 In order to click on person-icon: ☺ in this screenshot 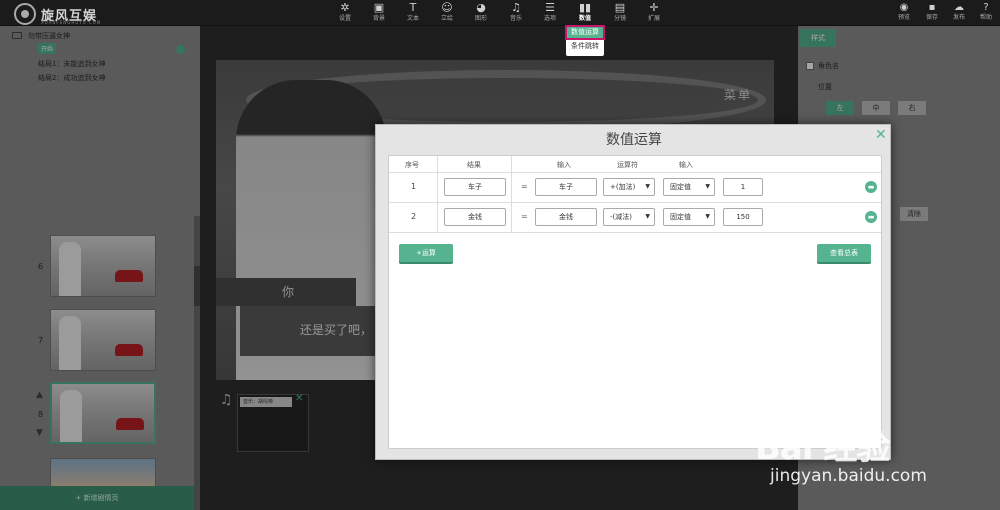, I will do `click(447, 7)`.